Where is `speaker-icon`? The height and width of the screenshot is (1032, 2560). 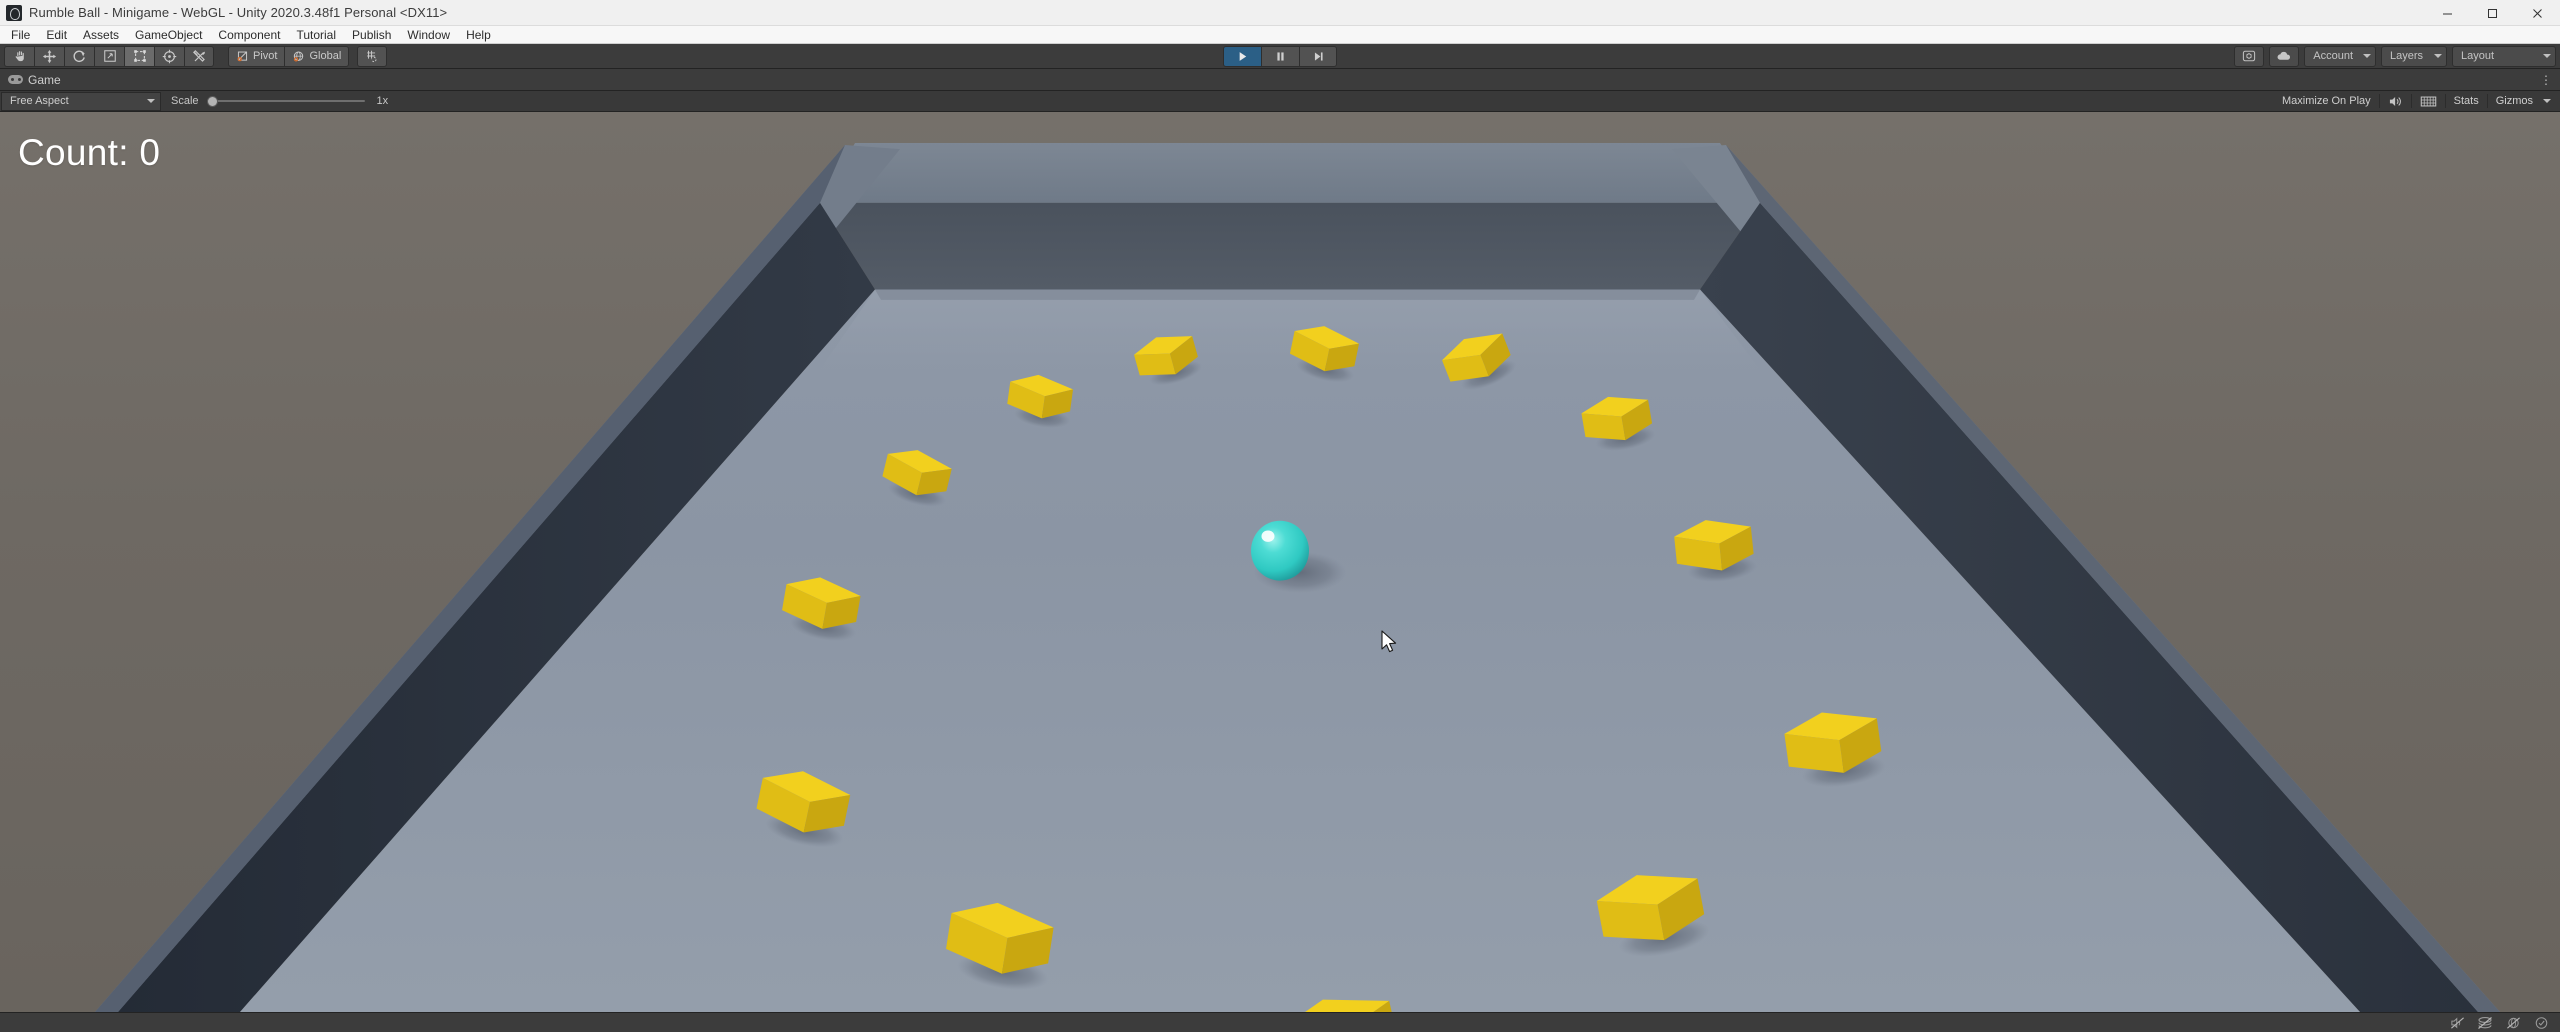 speaker-icon is located at coordinates (2395, 101).